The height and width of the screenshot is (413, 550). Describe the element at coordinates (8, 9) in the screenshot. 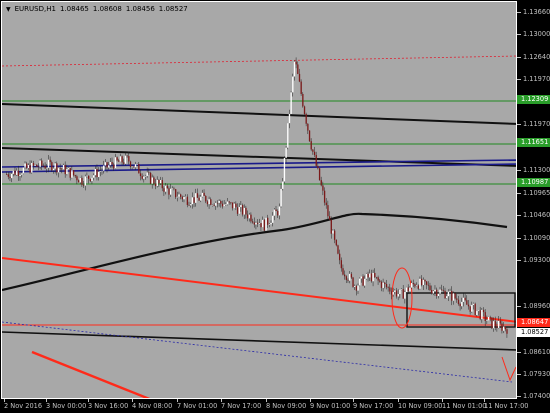

I see `triangle-down-icon: ▼` at that location.